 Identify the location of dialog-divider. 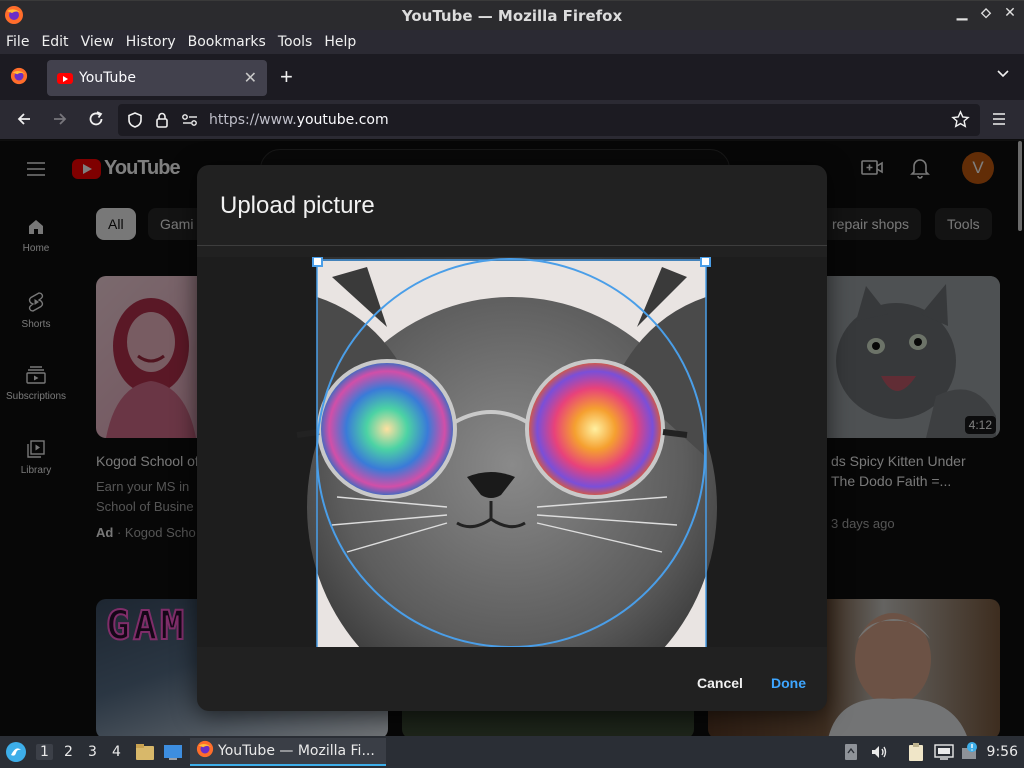
(512, 245).